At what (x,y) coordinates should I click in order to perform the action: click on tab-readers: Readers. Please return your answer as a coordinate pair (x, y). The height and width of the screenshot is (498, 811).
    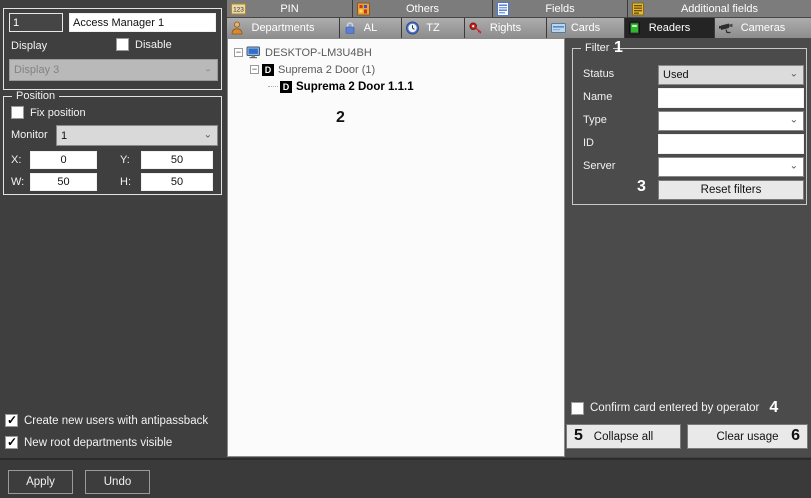
    Looking at the image, I should click on (670, 28).